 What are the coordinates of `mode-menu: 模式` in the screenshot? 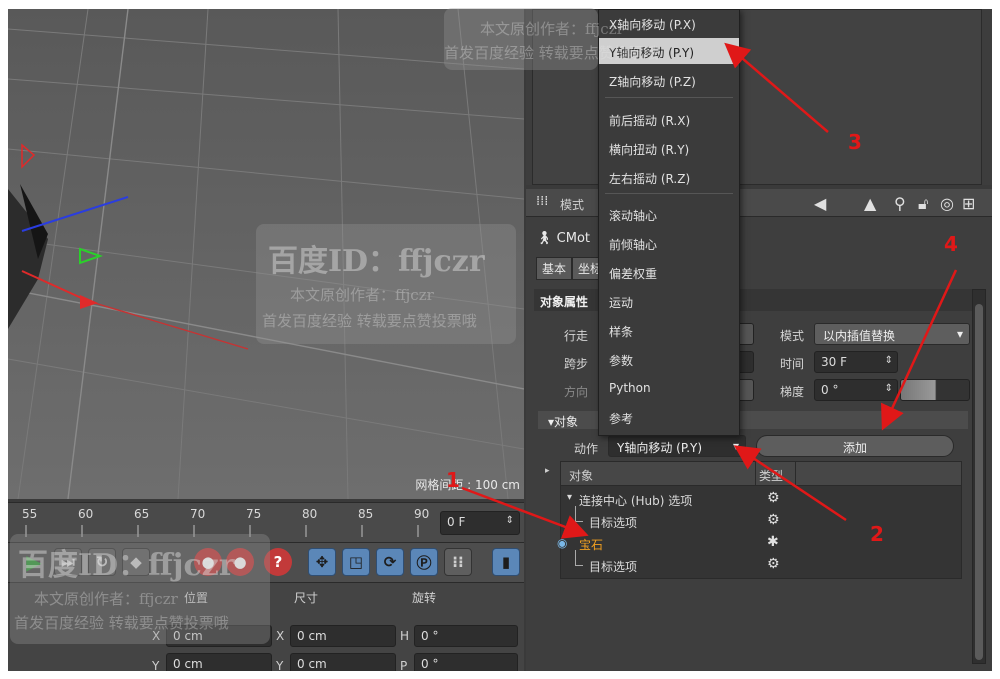 It's located at (572, 204).